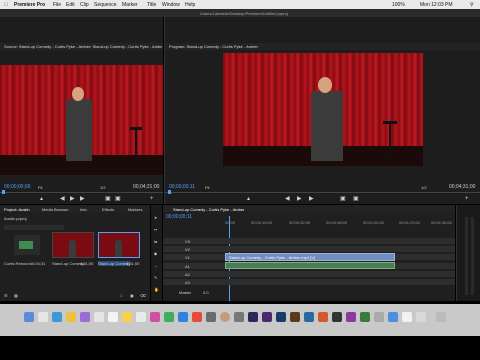 The image size is (480, 360). I want to click on timeline-timecode: 00;00;00;11, so click(179, 217).